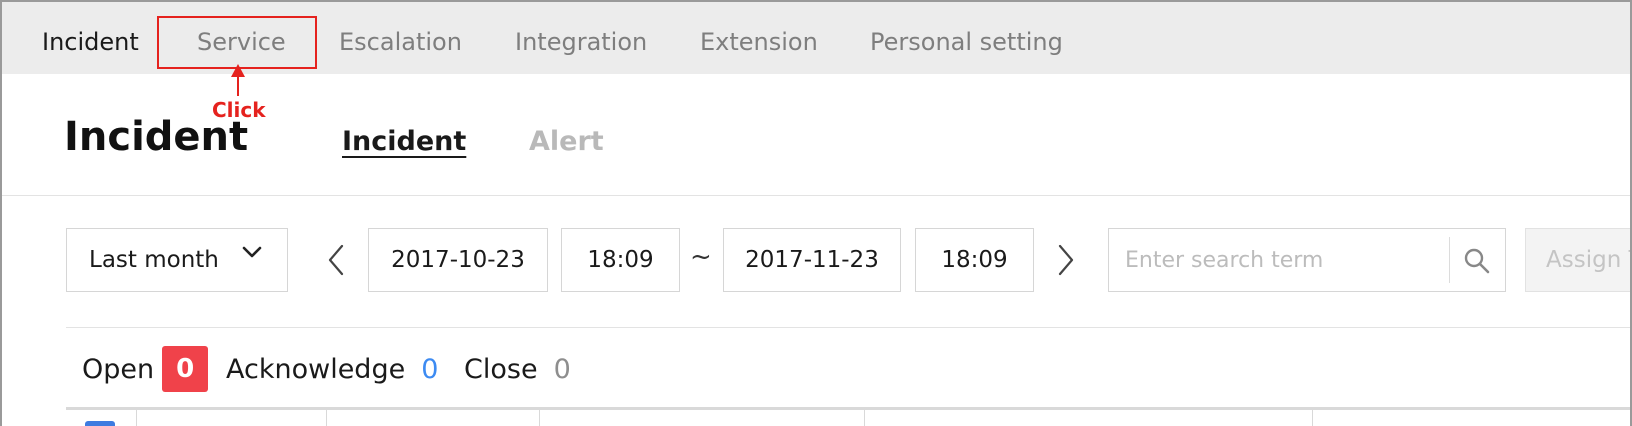 This screenshot has width=1632, height=426. Describe the element at coordinates (118, 369) in the screenshot. I see `status-open-label: Open` at that location.